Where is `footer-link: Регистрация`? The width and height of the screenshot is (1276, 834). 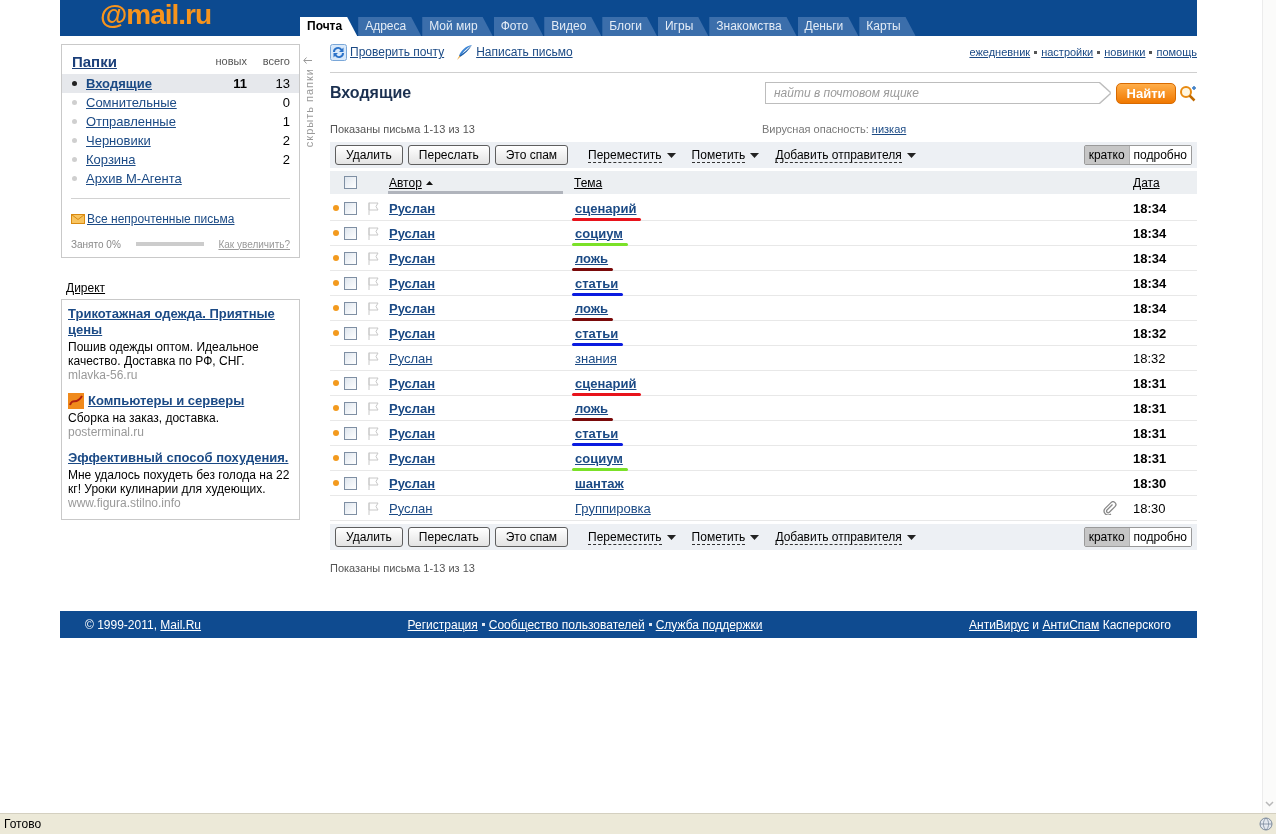 footer-link: Регистрация is located at coordinates (442, 624).